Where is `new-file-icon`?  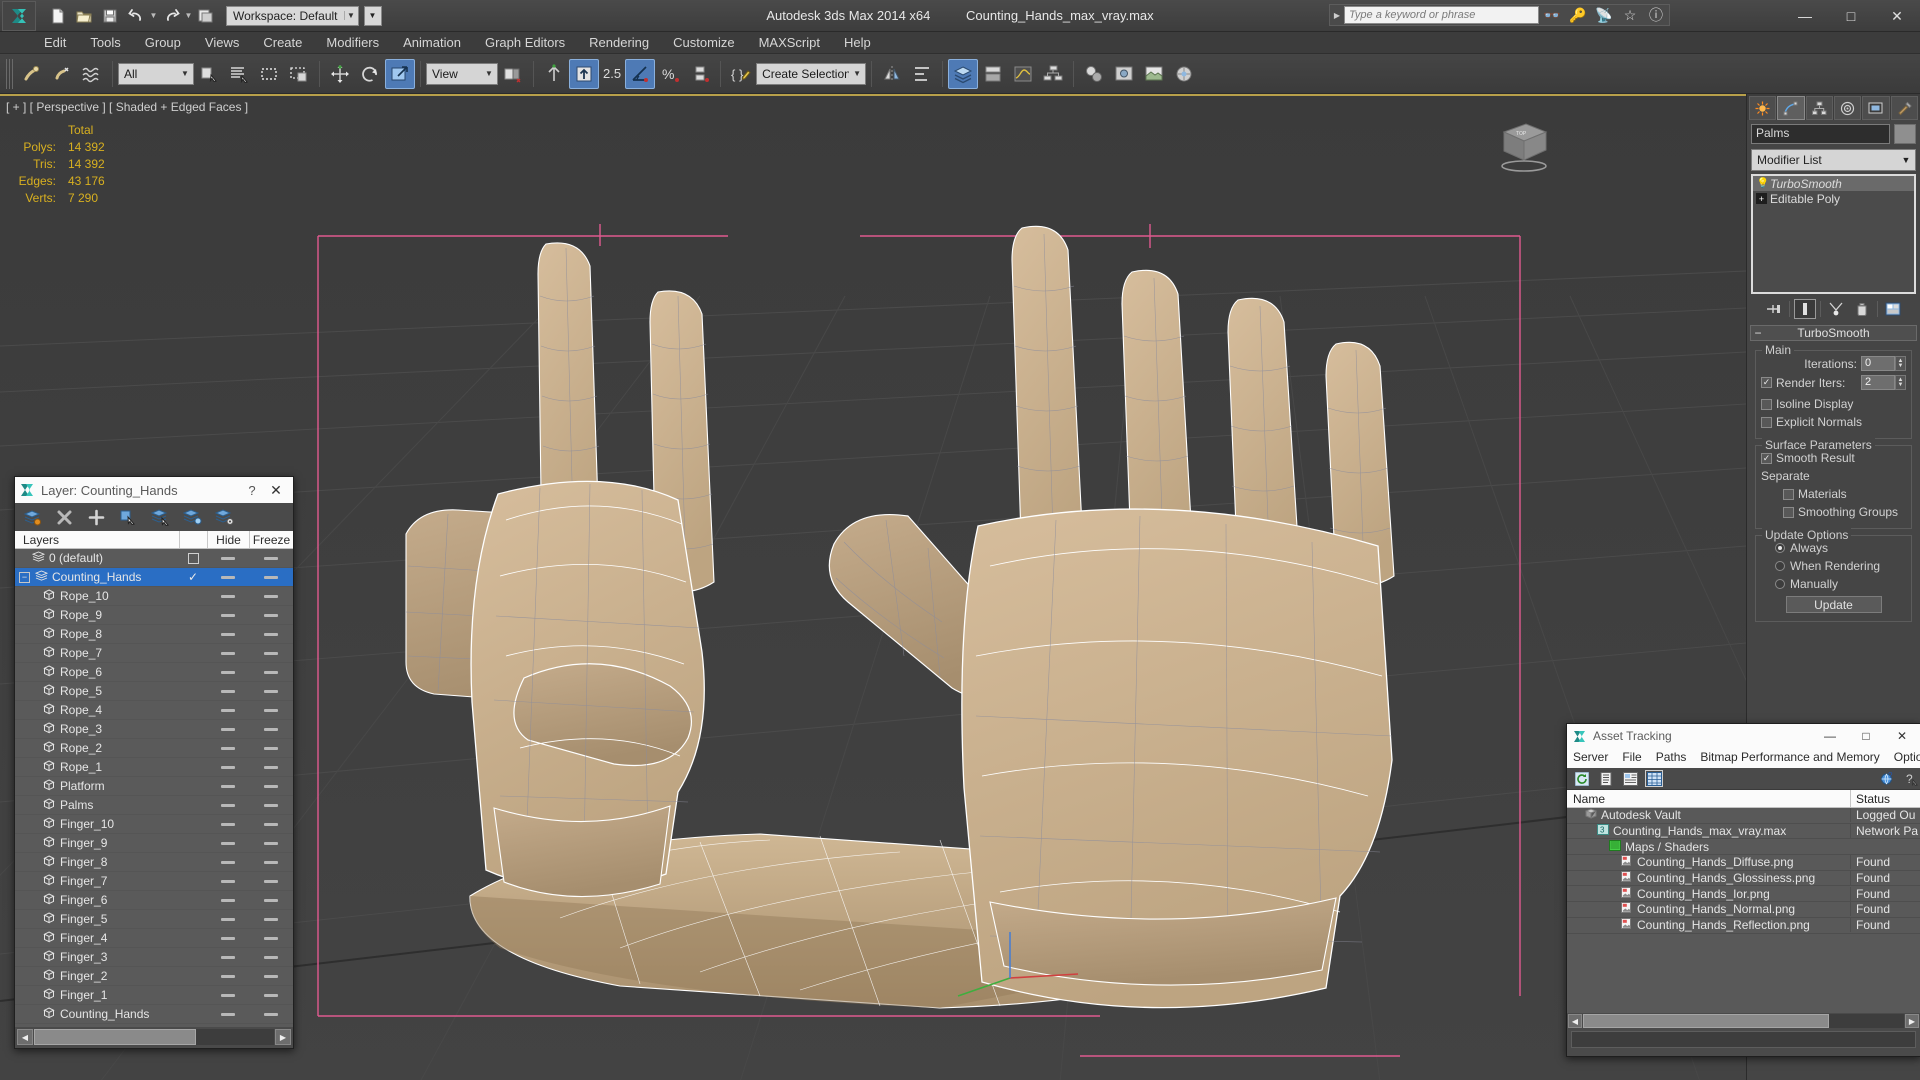
new-file-icon is located at coordinates (58, 16).